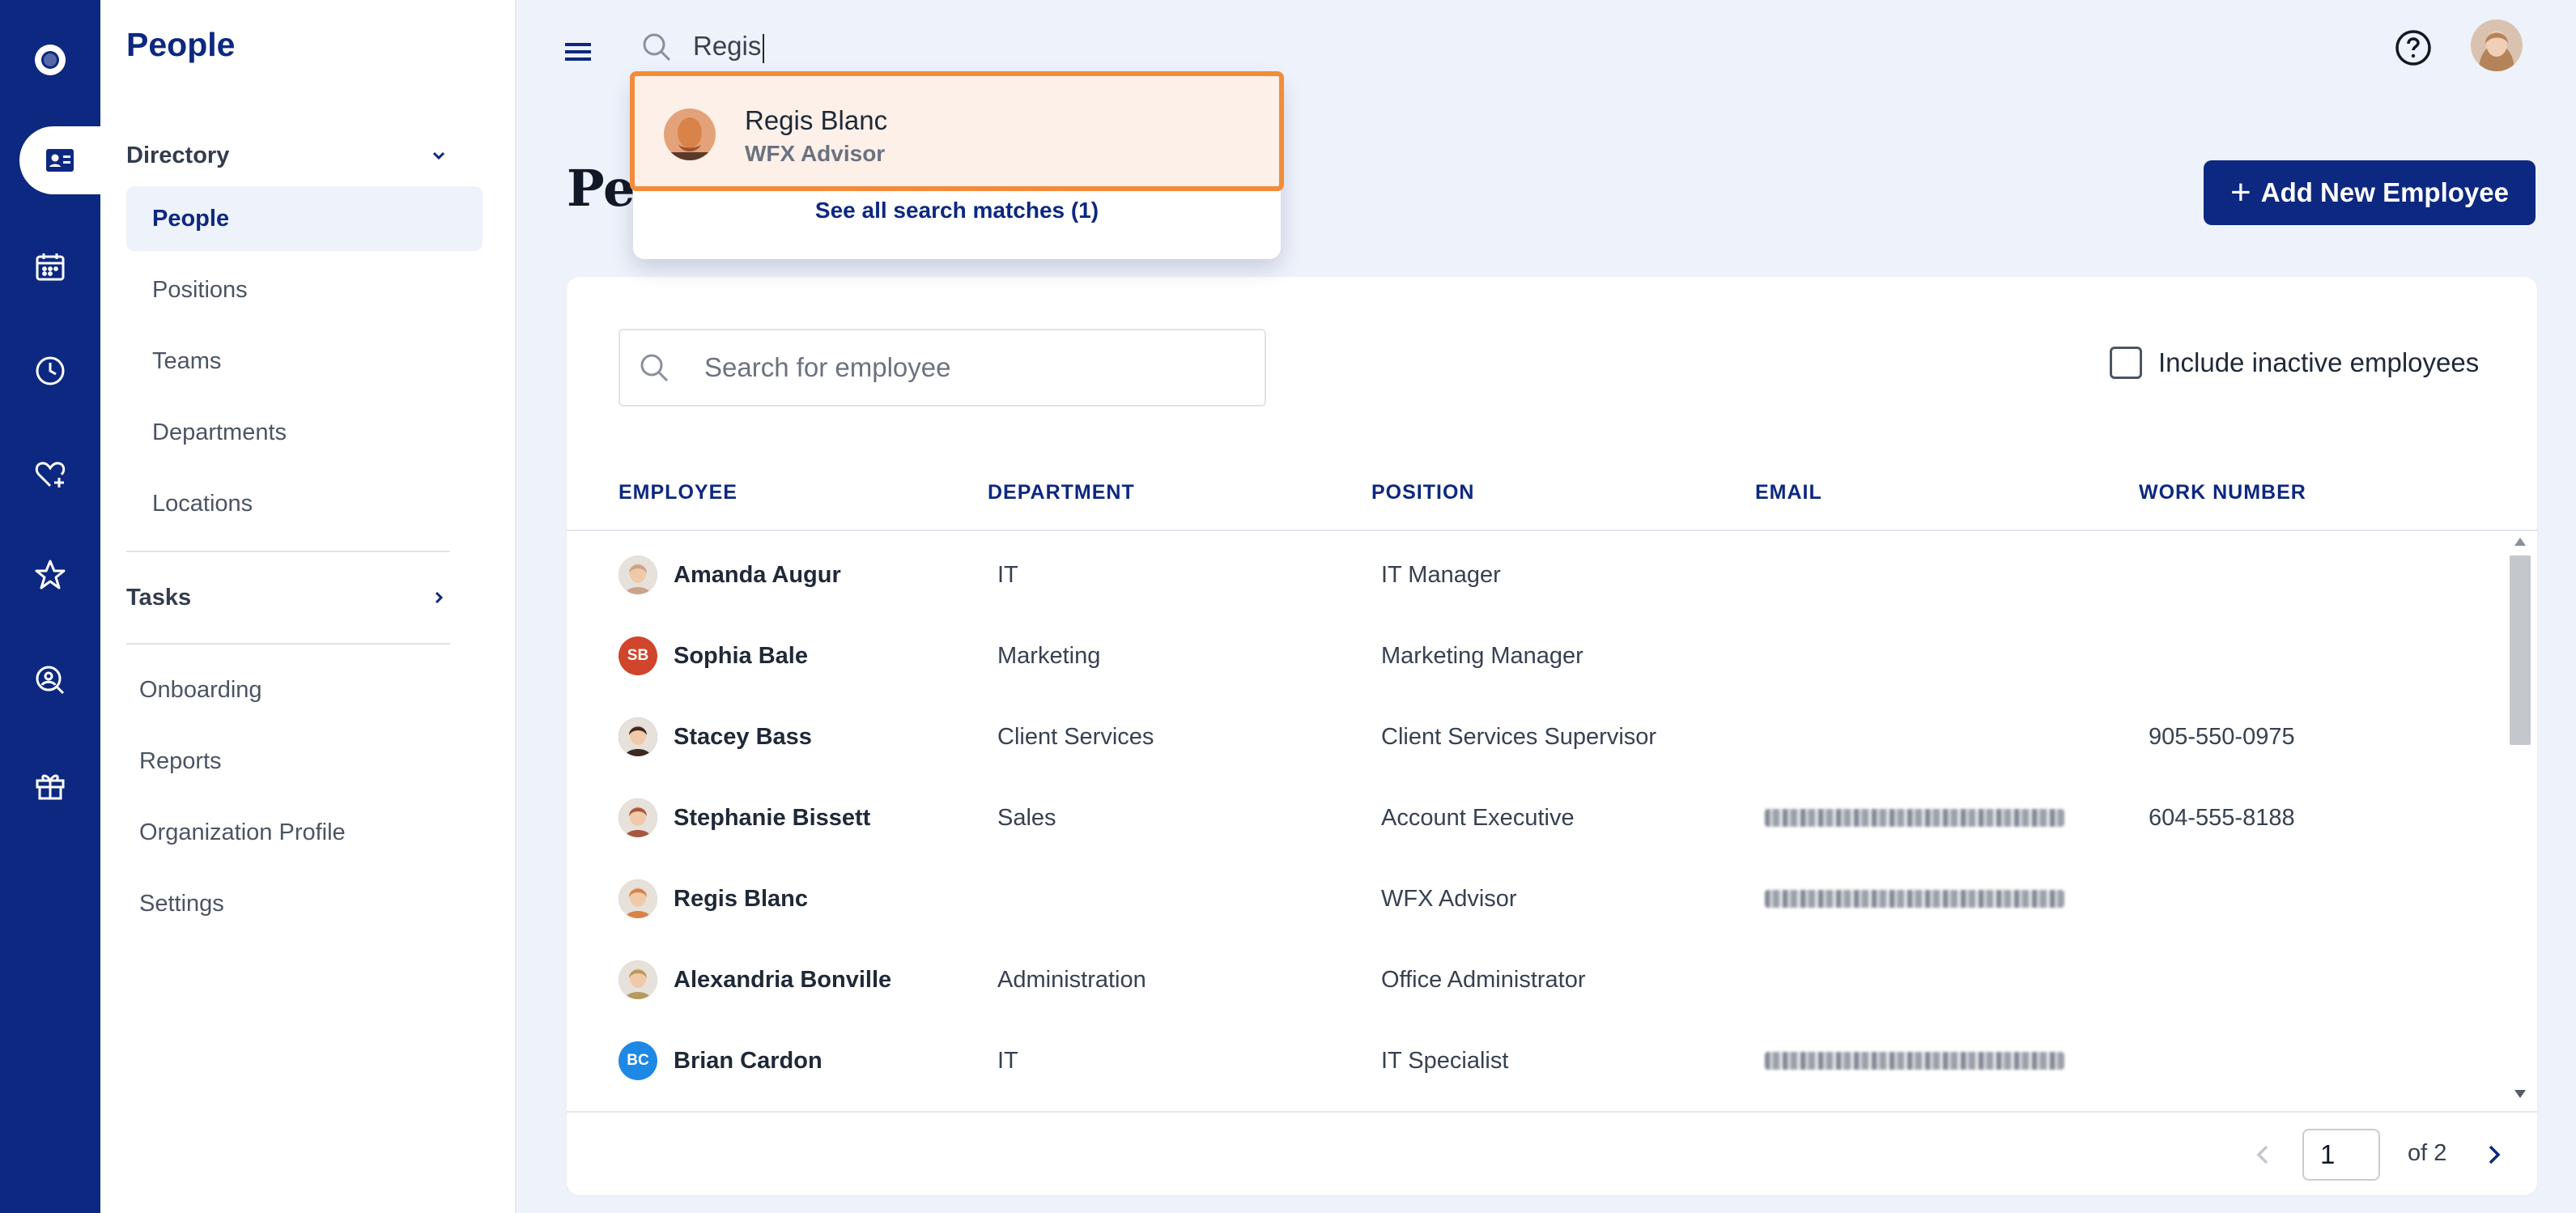 This screenshot has height=1213, width=2576. I want to click on column-header-position: POSITION, so click(1422, 492).